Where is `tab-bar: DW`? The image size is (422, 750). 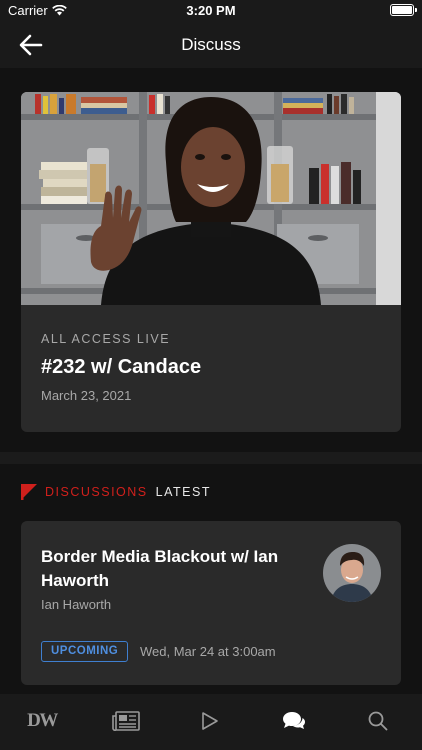 tab-bar: DW is located at coordinates (211, 722).